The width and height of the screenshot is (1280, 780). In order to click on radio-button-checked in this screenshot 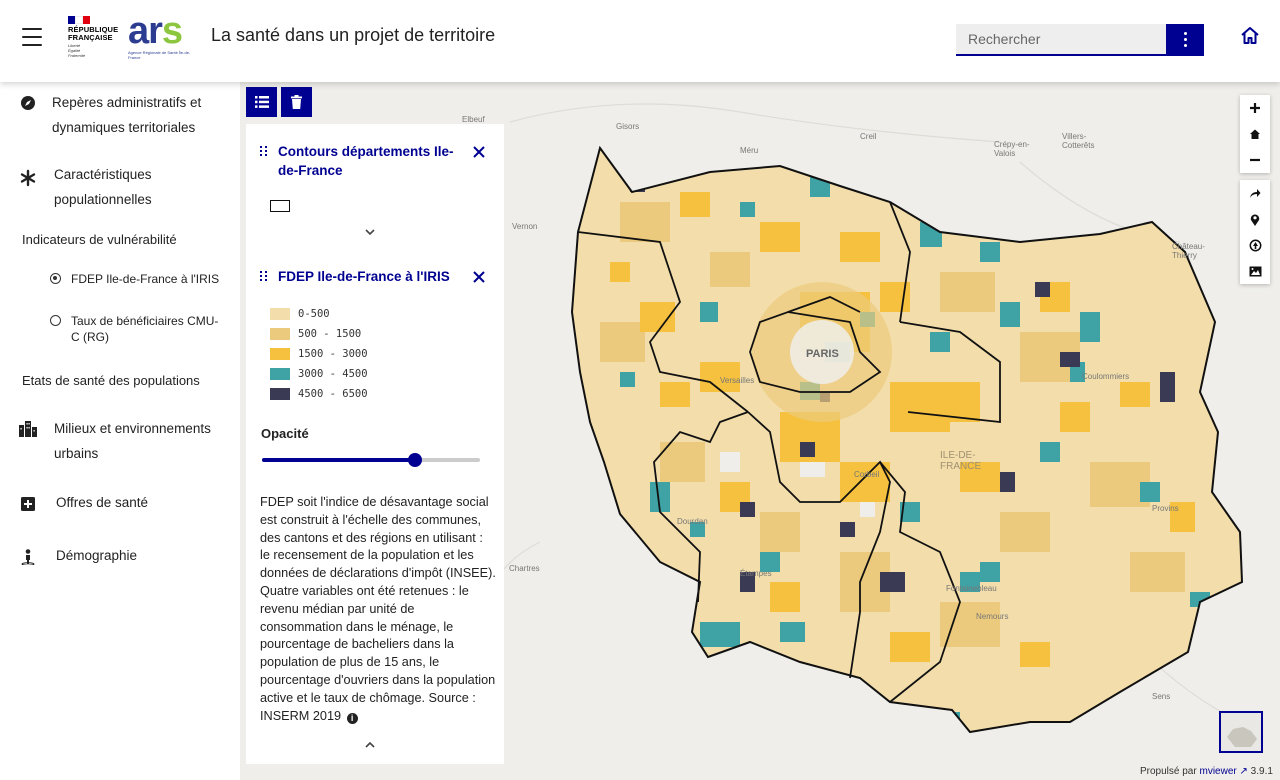, I will do `click(55, 278)`.